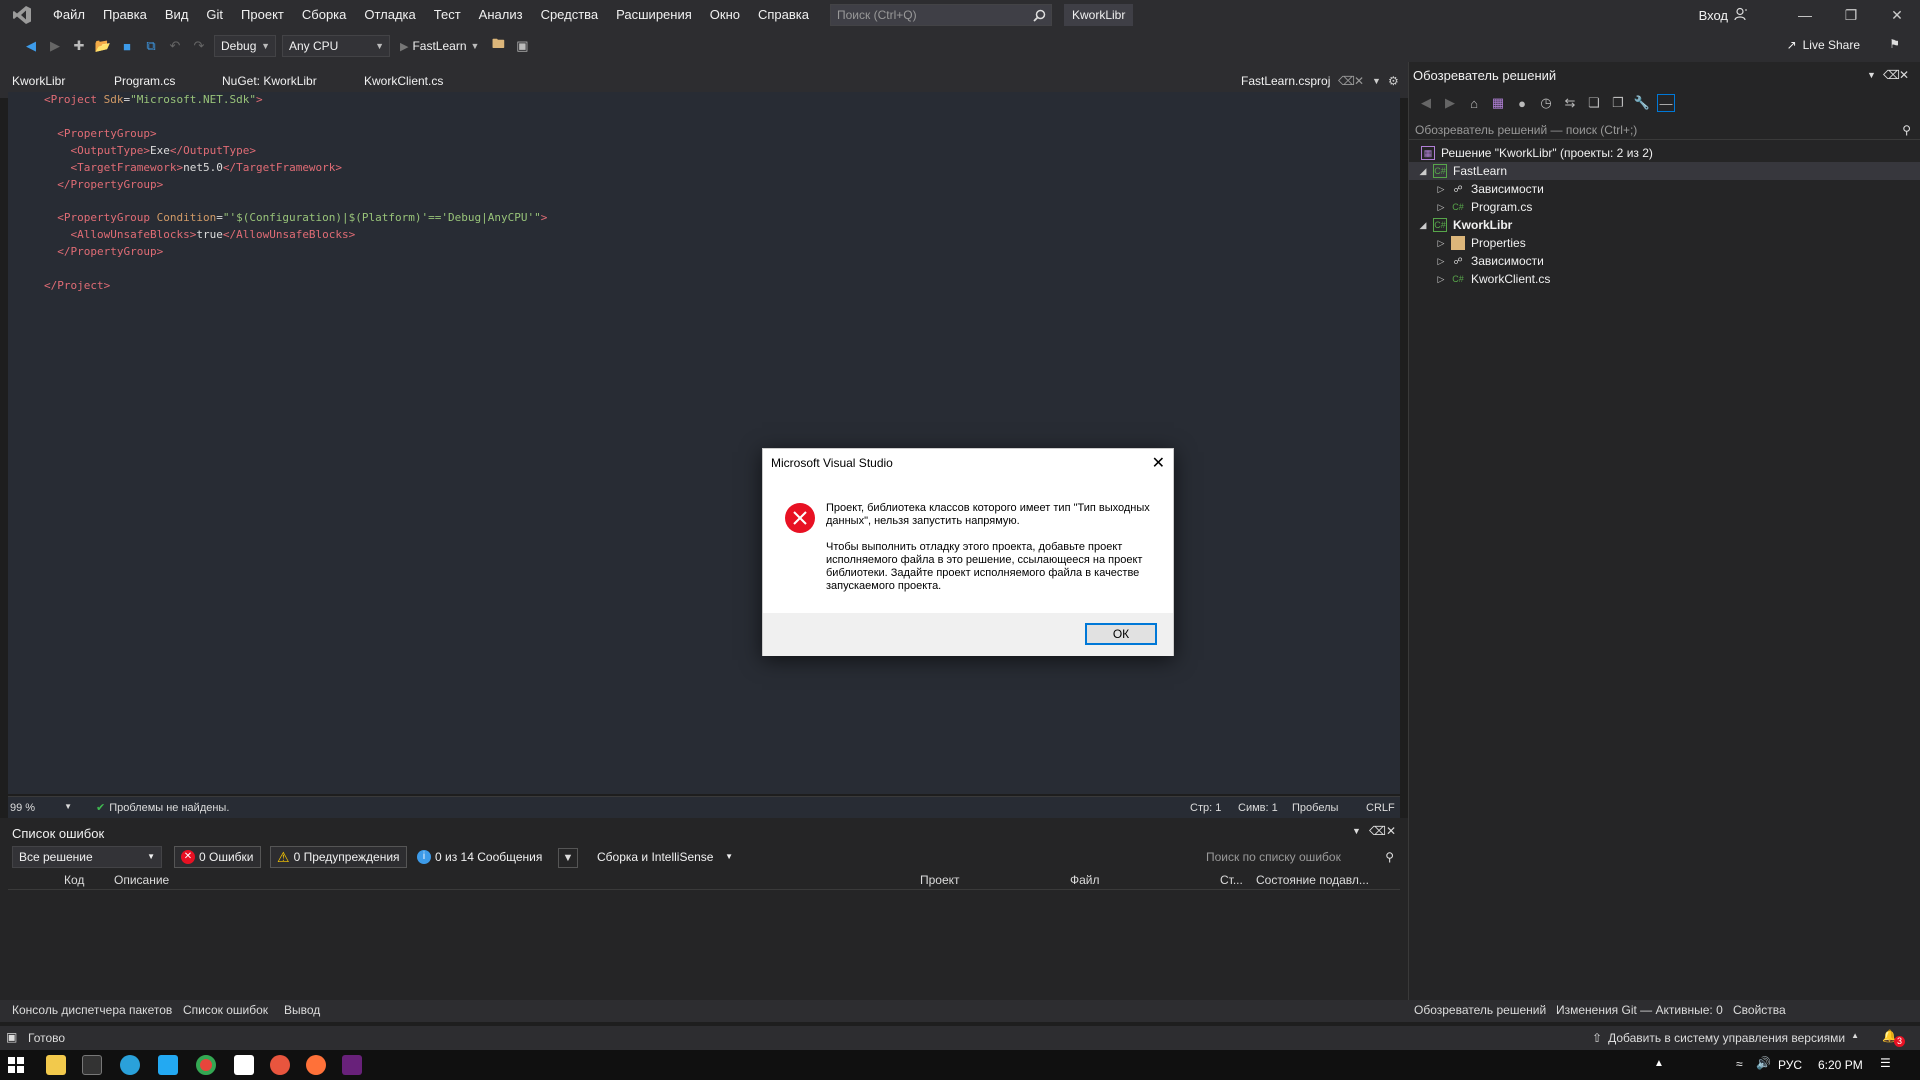  What do you see at coordinates (1805, 15) in the screenshot?
I see `minimize-button: —` at bounding box center [1805, 15].